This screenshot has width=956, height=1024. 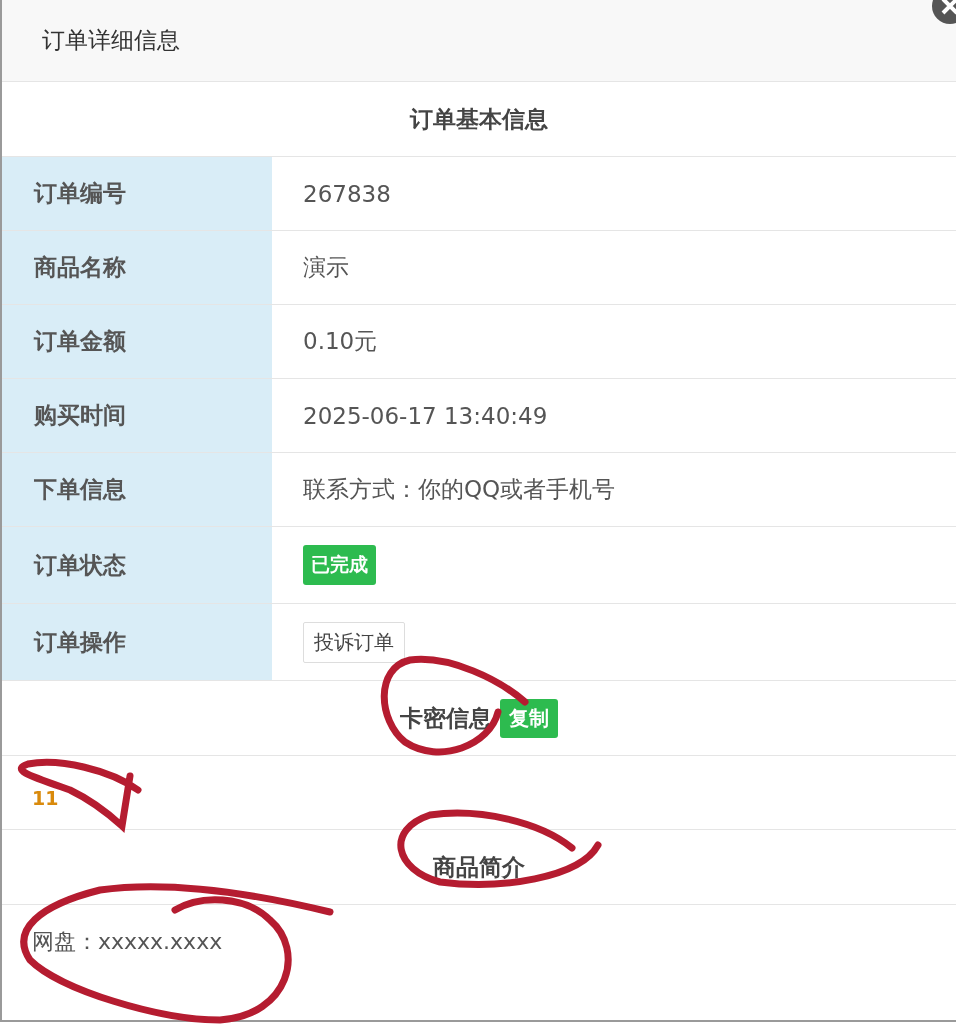 What do you see at coordinates (347, 193) in the screenshot?
I see `field-value: 267838` at bounding box center [347, 193].